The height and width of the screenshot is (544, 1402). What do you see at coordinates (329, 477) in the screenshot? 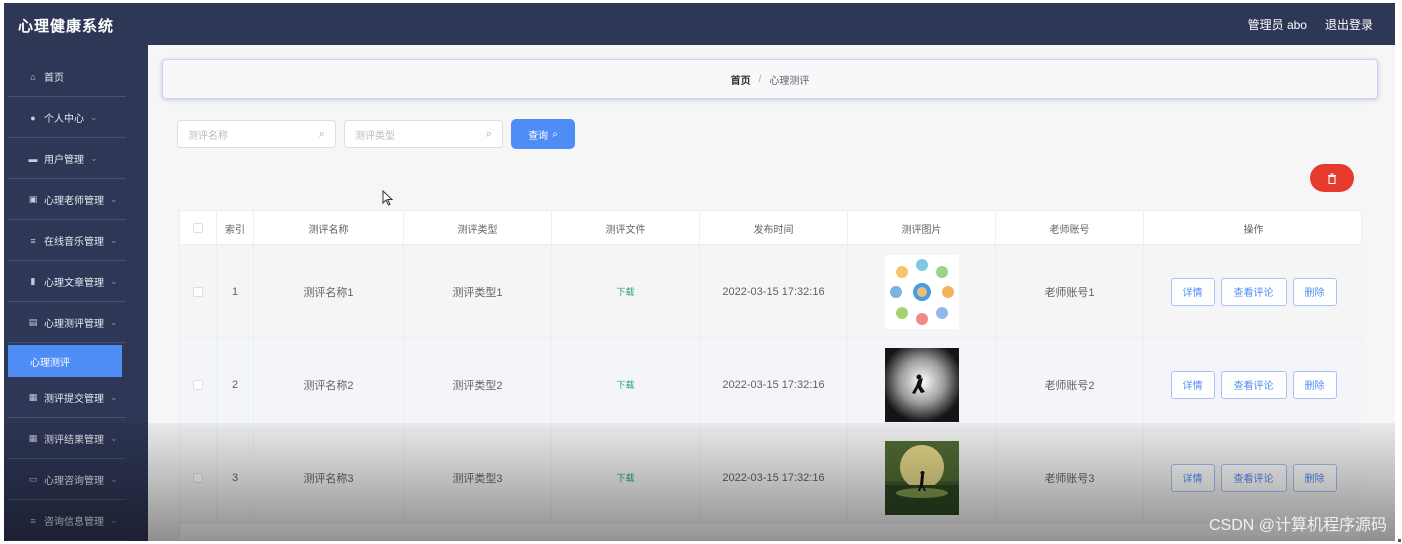
I see `cell-name: 测评名称3` at bounding box center [329, 477].